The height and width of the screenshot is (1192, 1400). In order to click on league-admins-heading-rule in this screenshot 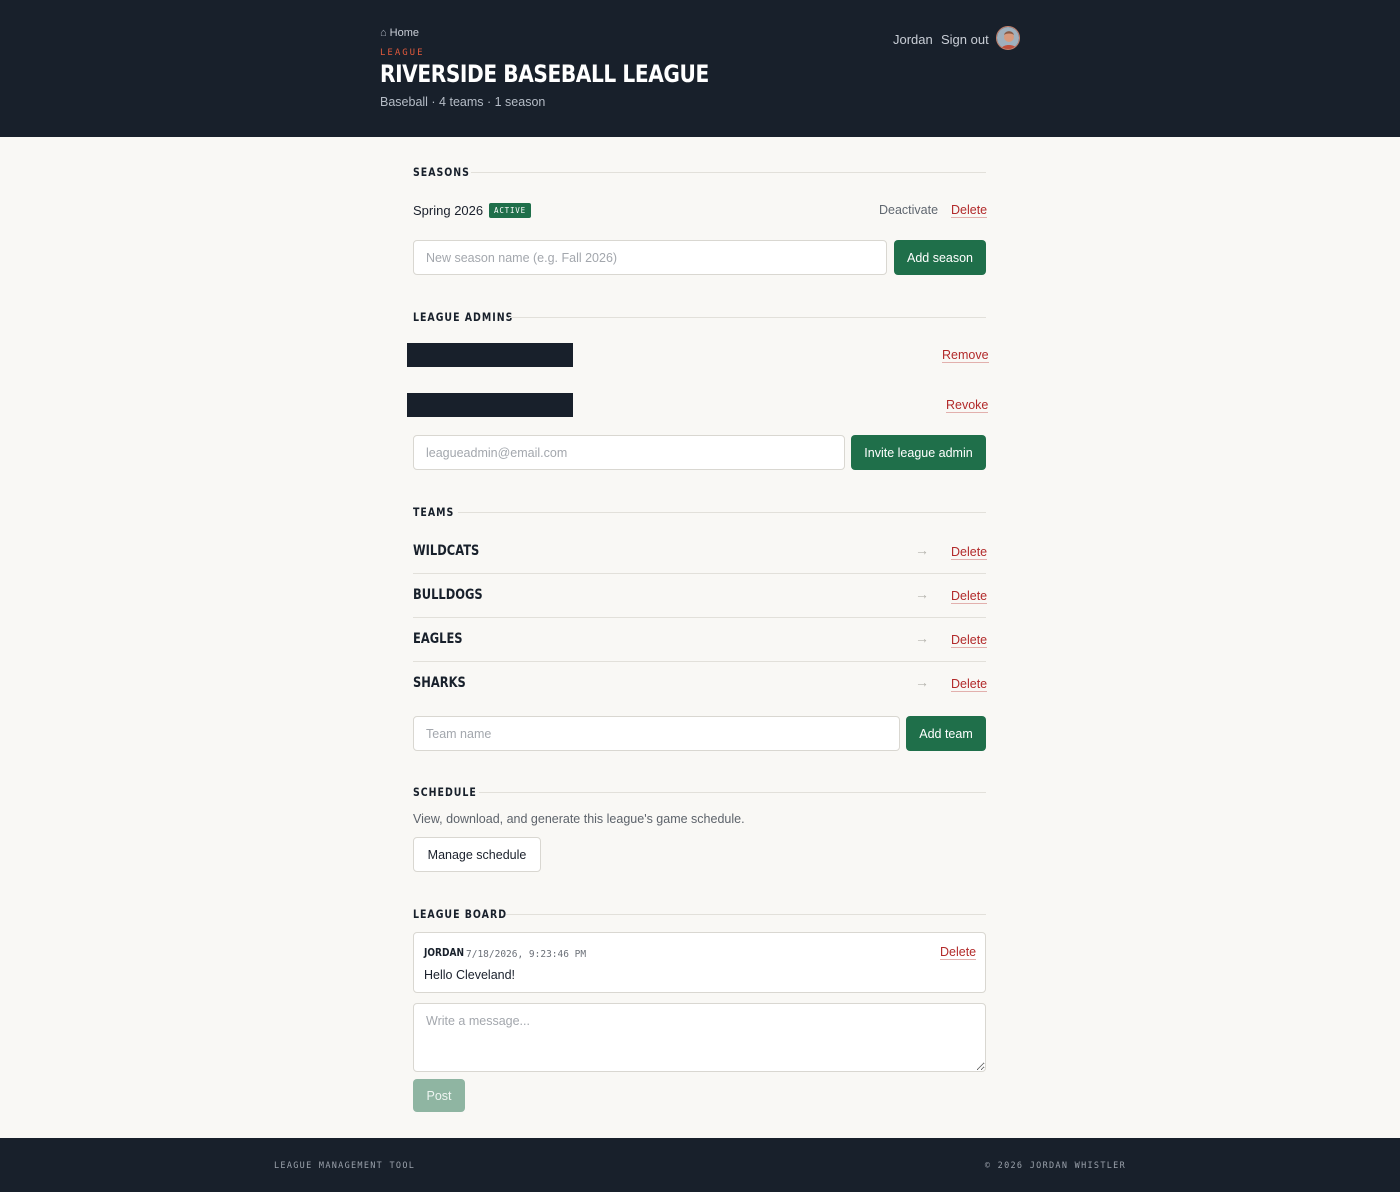, I will do `click(747, 317)`.